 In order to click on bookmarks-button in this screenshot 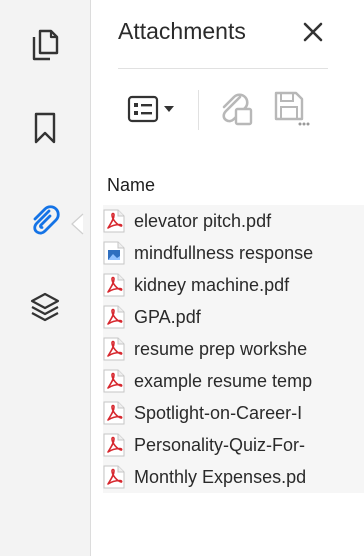, I will do `click(45, 128)`.